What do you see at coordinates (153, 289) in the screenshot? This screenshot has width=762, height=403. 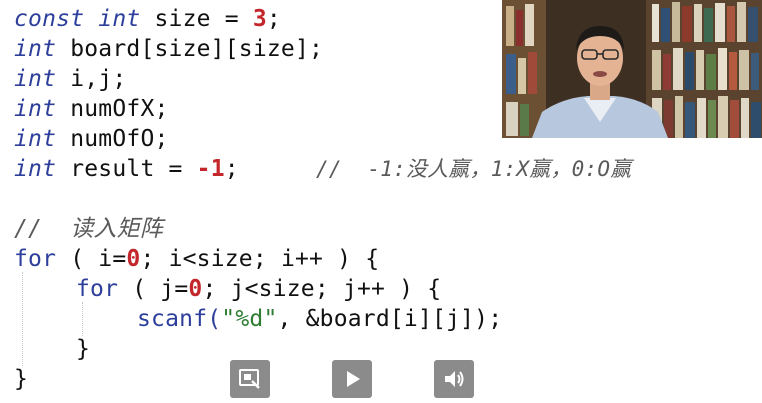 I see `code-text: ( j=` at bounding box center [153, 289].